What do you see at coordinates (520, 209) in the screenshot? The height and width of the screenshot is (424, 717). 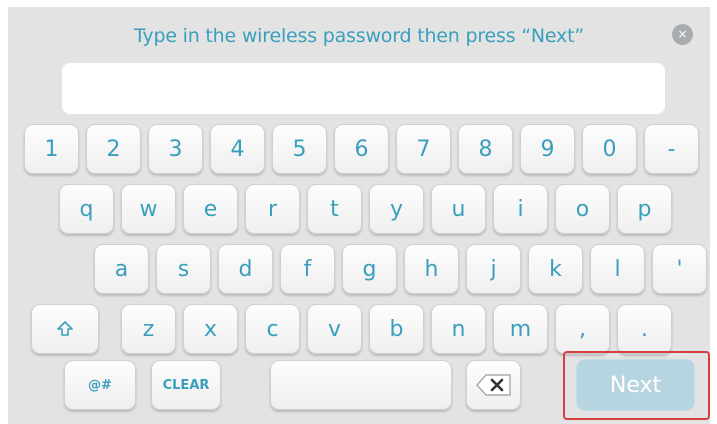 I see `key-i: i` at bounding box center [520, 209].